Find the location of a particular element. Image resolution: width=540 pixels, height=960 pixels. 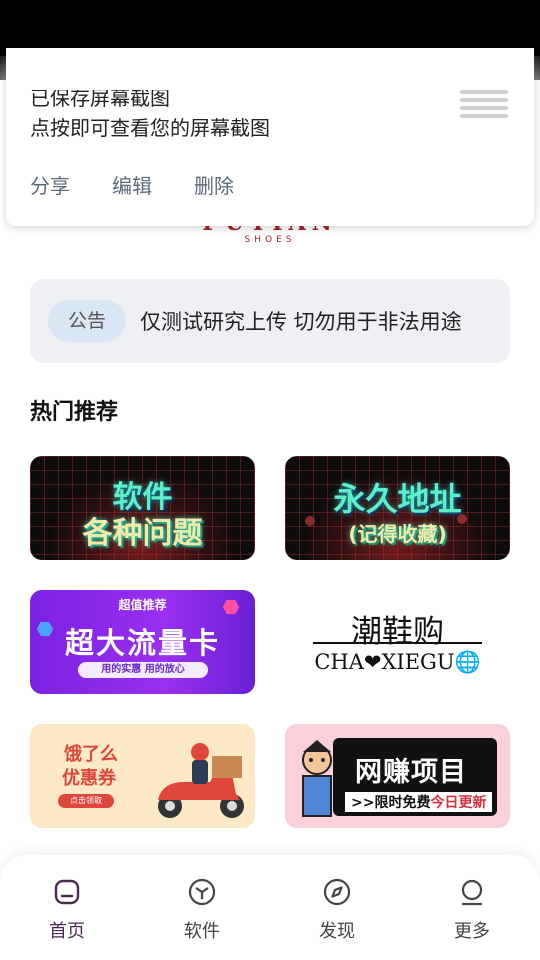

nav-more-label: 更多 is located at coordinates (472, 931).